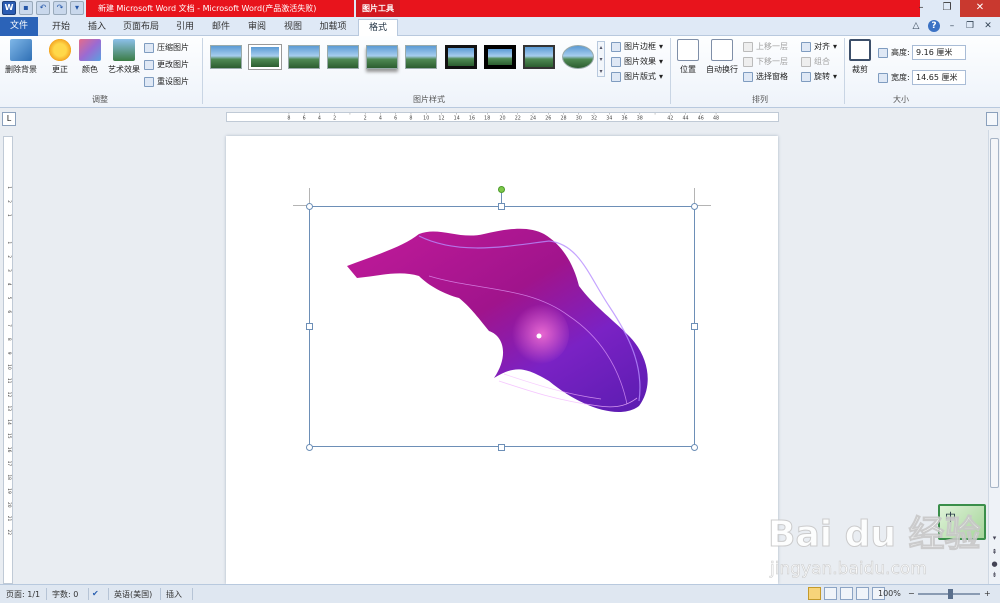 The image size is (1000, 603). I want to click on bring-forward-label: 上移一层, so click(772, 46).